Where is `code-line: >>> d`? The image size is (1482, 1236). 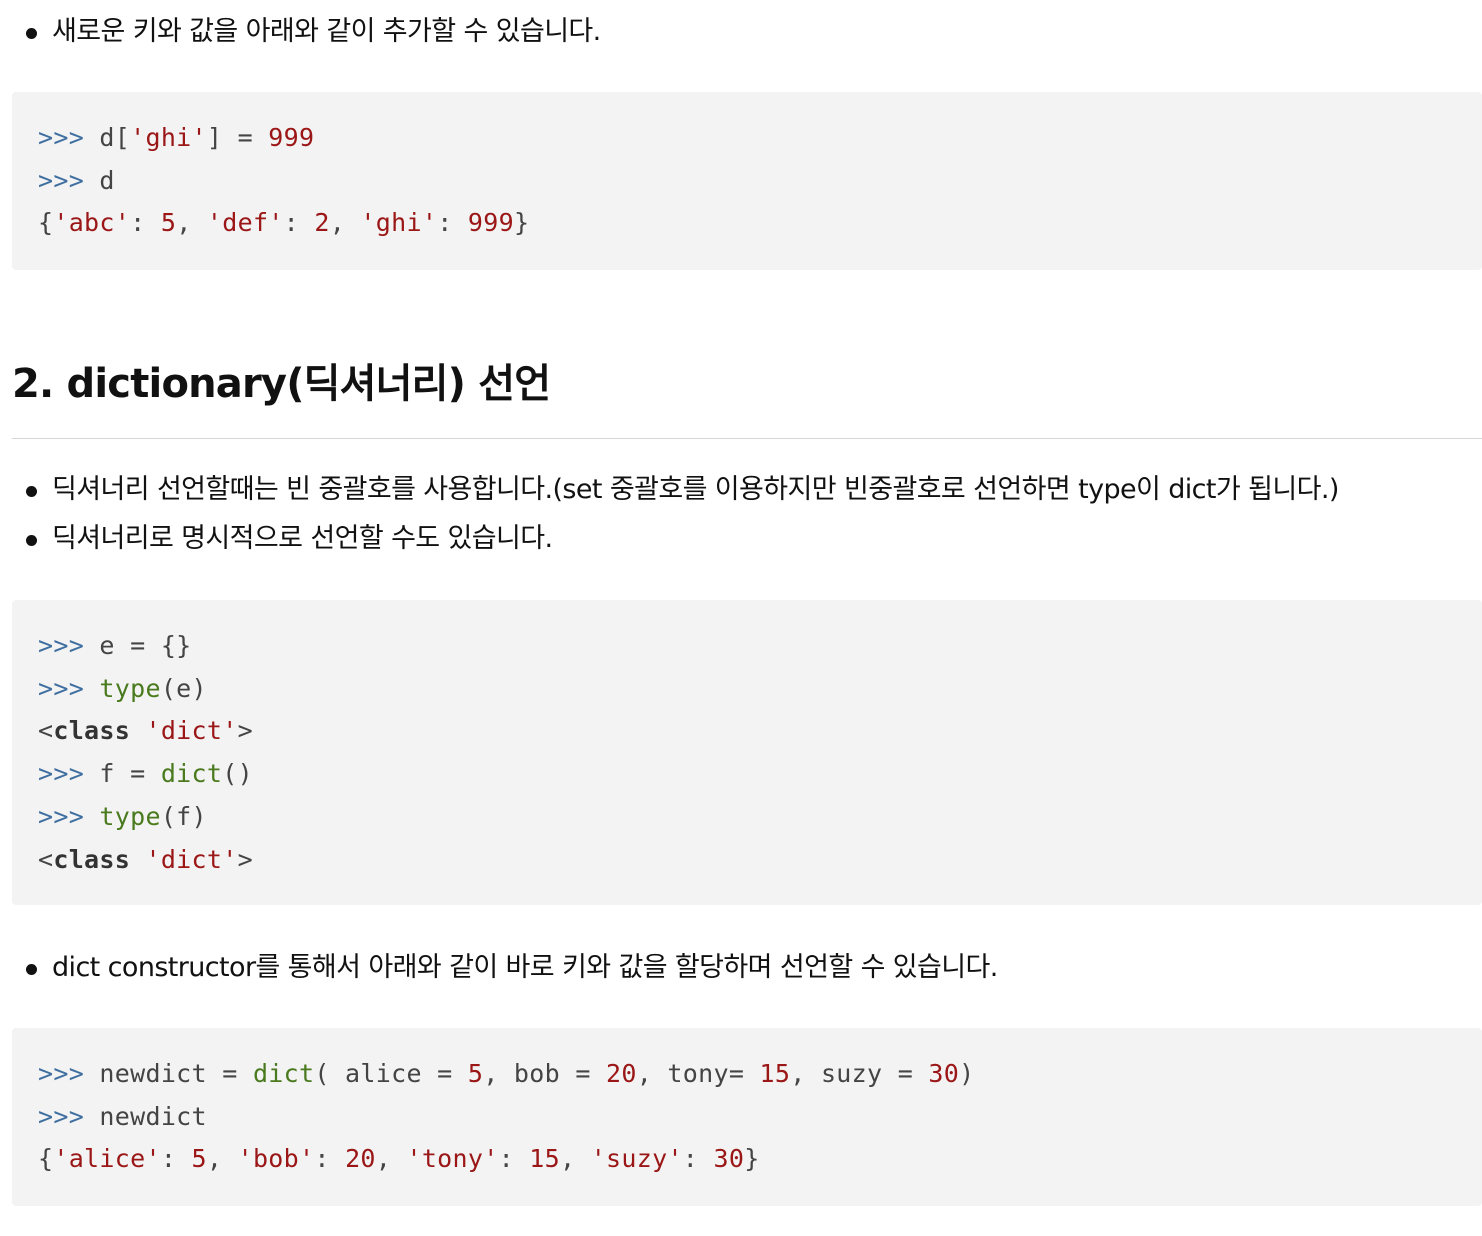
code-line: >>> d is located at coordinates (76, 180).